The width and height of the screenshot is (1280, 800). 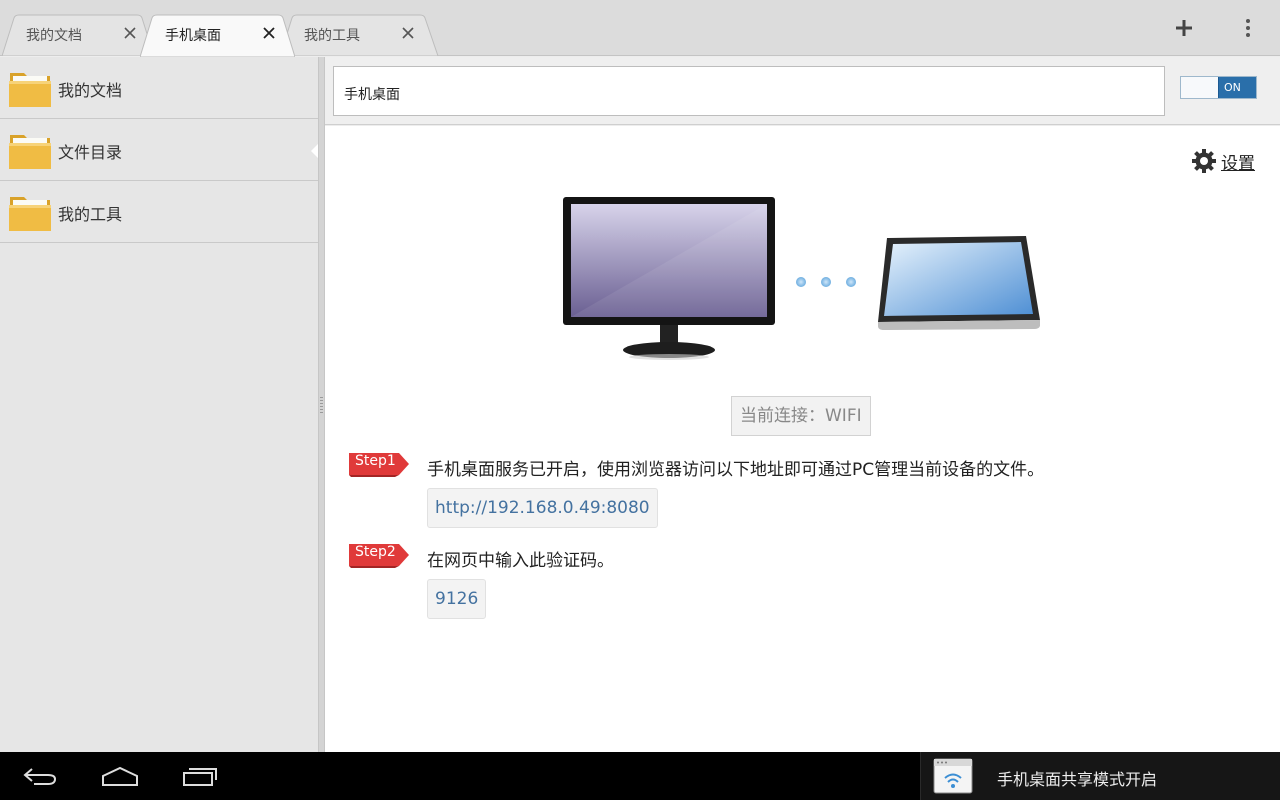 What do you see at coordinates (736, 470) in the screenshot?
I see `step-1-text: 手机桌面服务已开启，使用浏览器访问以下地址即可通过PC管理当前设备的文件。` at bounding box center [736, 470].